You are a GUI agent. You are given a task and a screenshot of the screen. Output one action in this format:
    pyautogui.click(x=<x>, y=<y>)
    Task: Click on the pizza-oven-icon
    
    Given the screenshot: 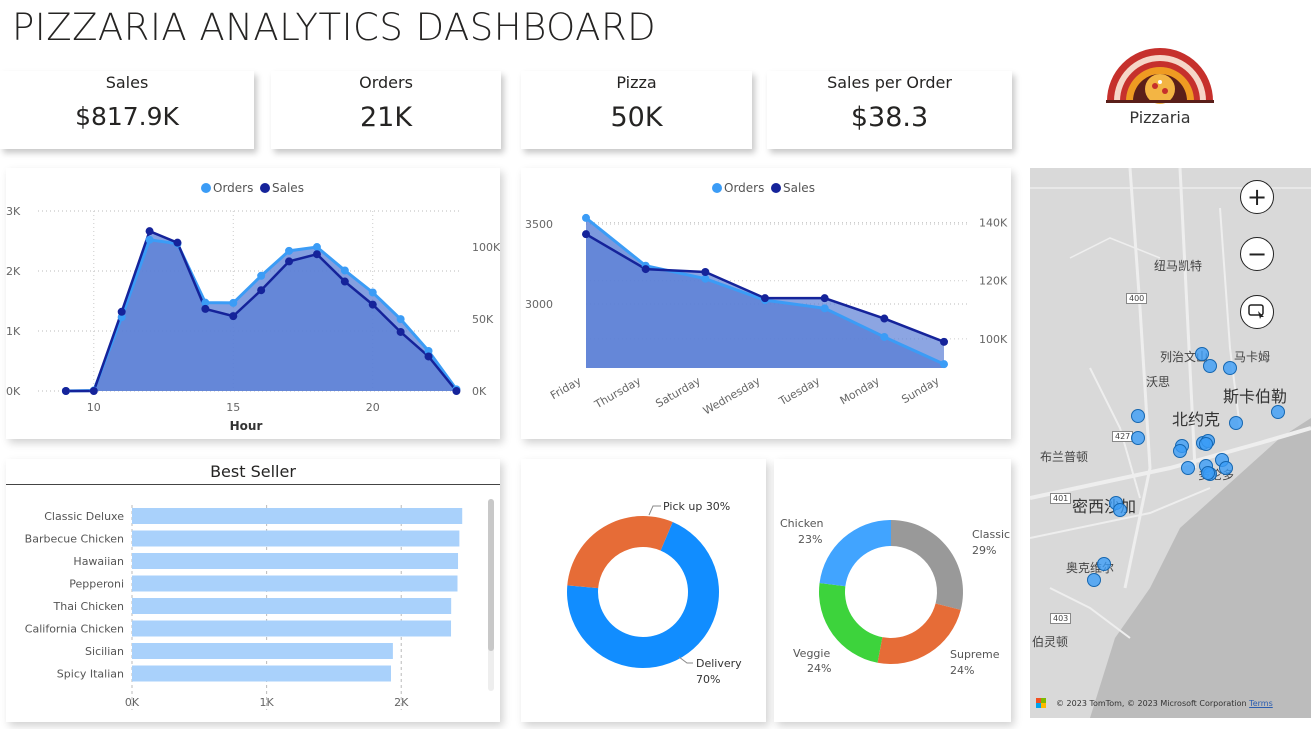 What is the action you would take?
    pyautogui.click(x=1160, y=76)
    